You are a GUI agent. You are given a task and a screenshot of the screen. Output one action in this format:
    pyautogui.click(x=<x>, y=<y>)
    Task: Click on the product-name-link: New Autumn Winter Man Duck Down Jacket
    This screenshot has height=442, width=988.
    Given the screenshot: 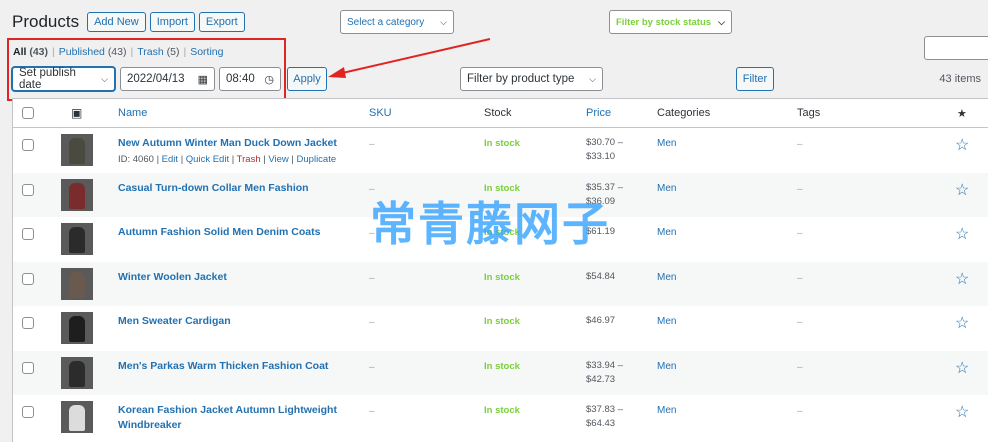 What is the action you would take?
    pyautogui.click(x=228, y=143)
    